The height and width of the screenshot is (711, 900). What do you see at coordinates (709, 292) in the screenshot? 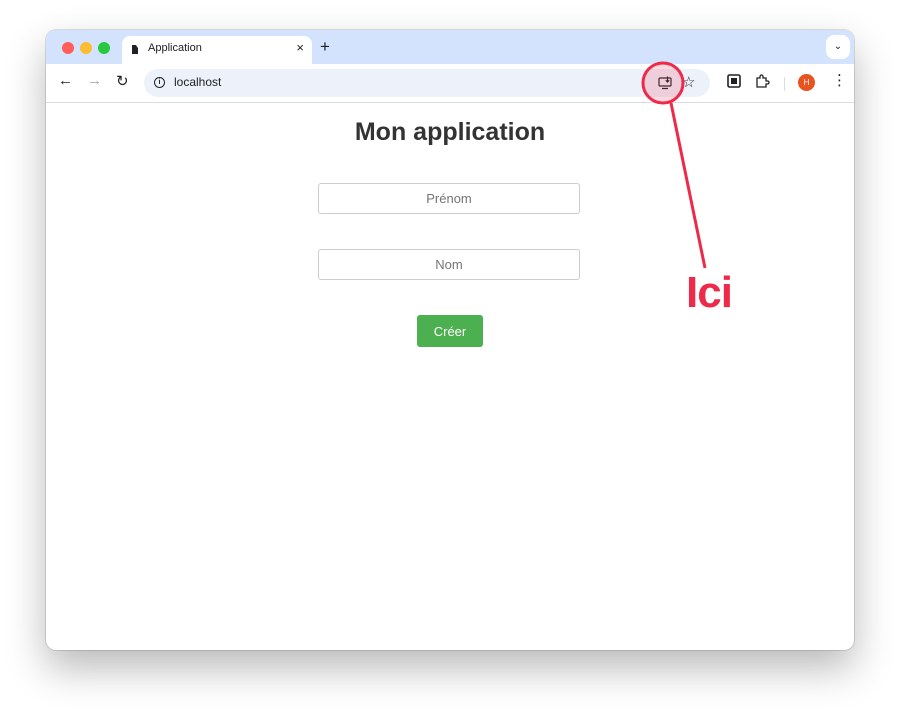
I see `annotation-label: Ici` at bounding box center [709, 292].